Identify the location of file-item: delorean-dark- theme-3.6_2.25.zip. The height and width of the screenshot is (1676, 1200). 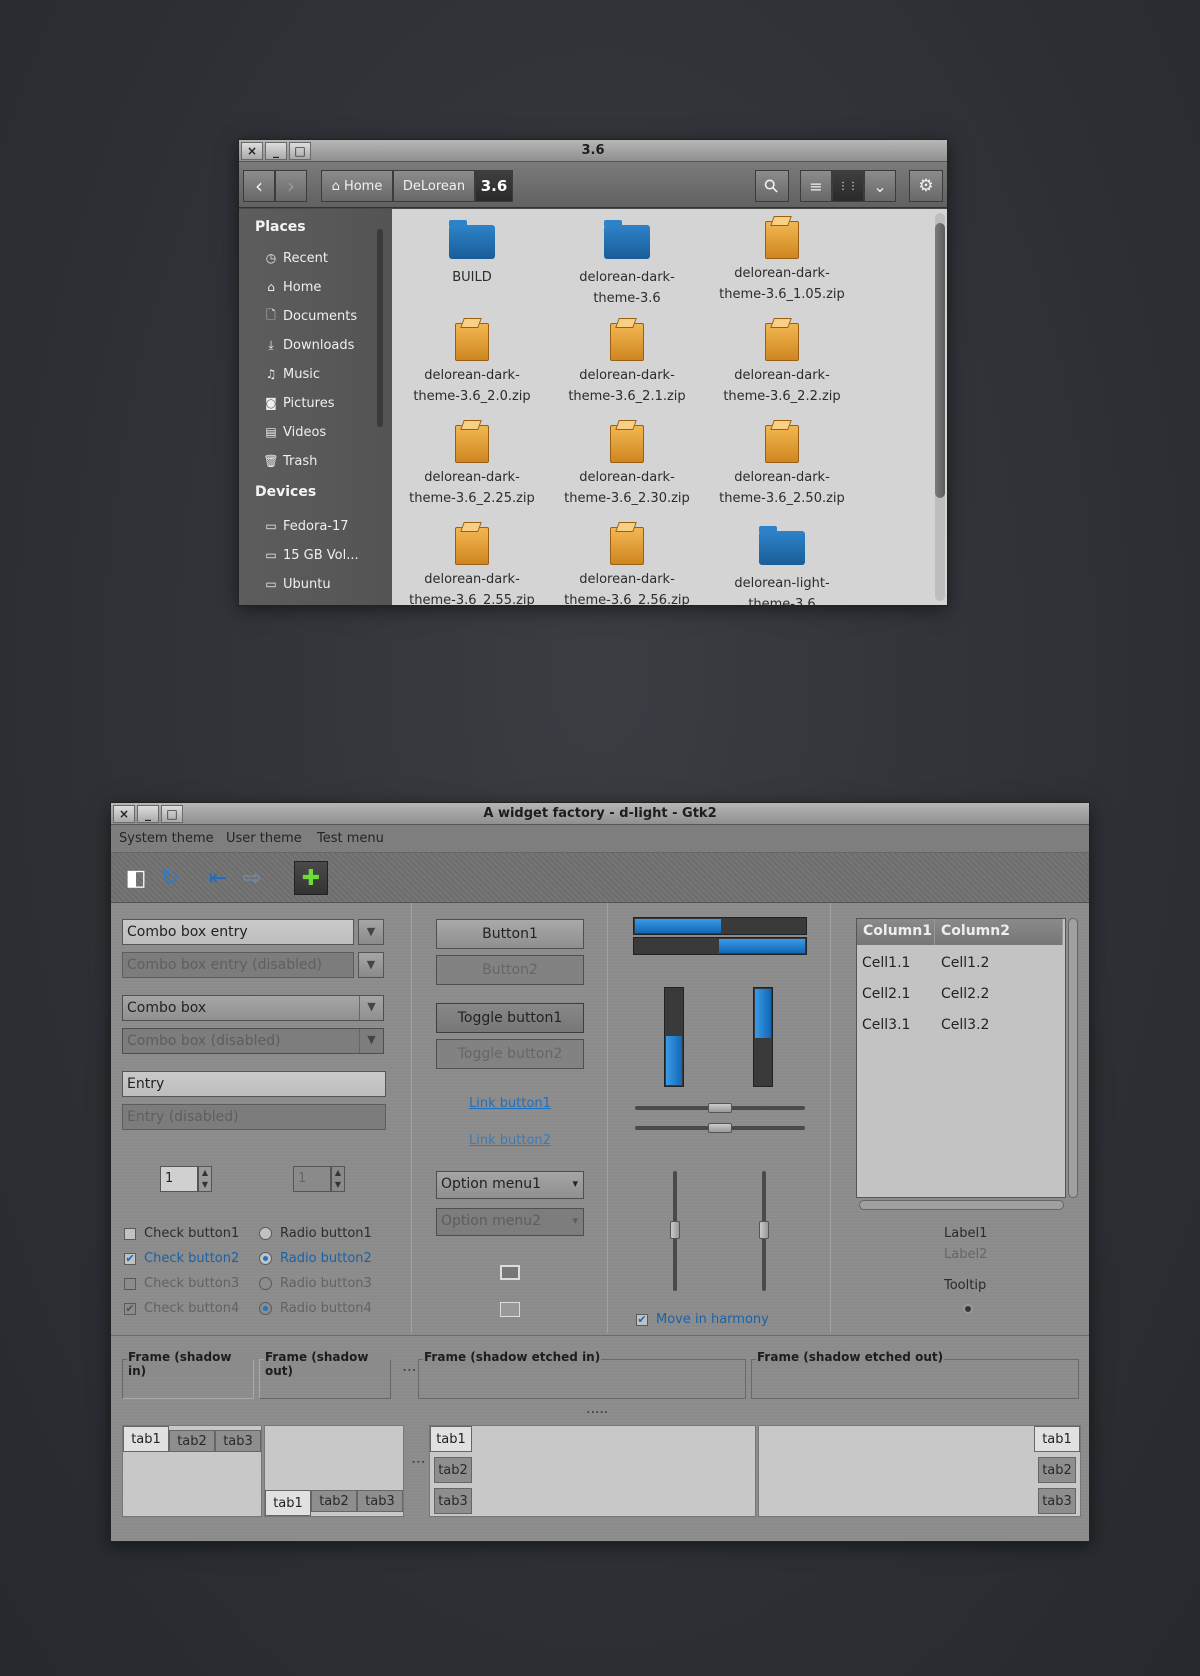
(472, 466).